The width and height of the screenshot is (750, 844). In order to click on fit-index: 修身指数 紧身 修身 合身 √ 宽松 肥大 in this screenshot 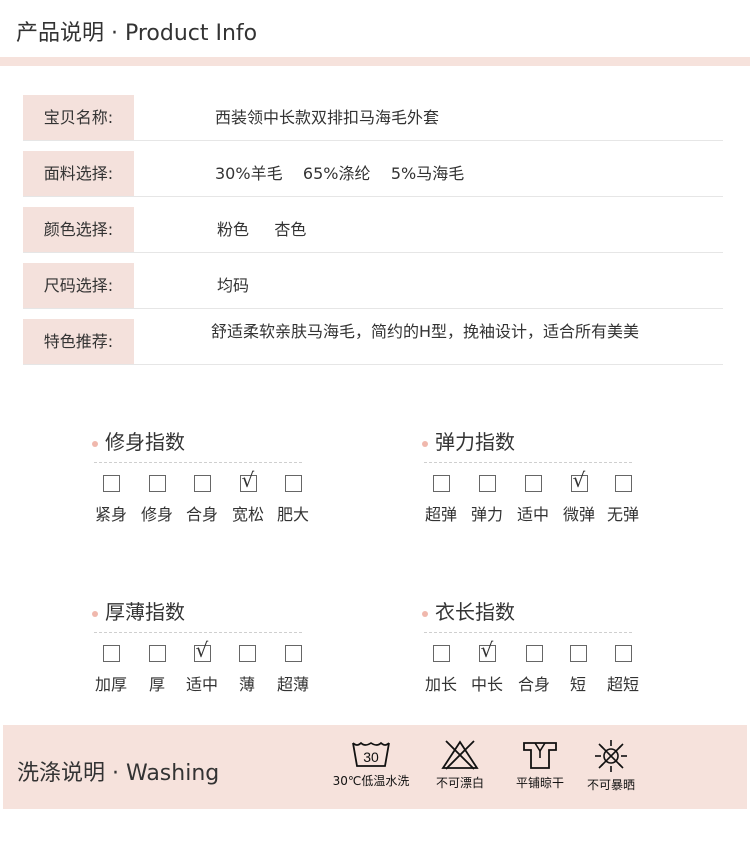, I will do `click(212, 479)`.